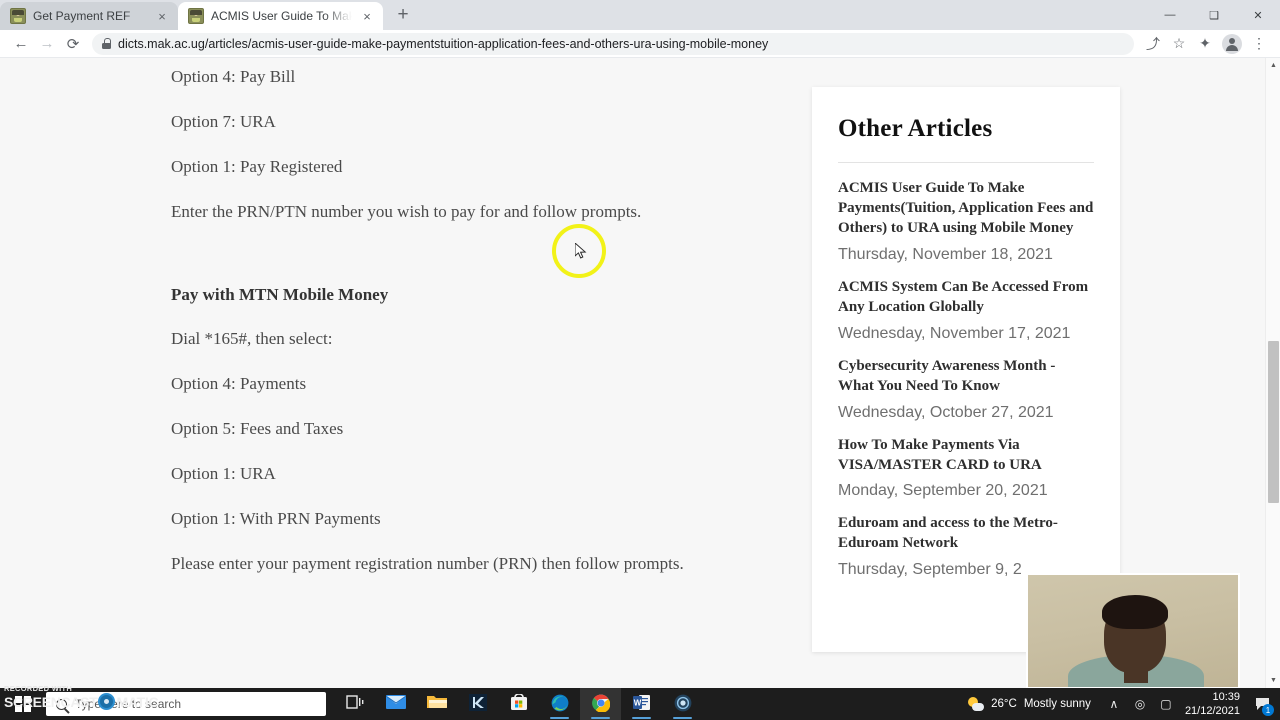 Image resolution: width=1280 pixels, height=720 pixels. What do you see at coordinates (1140, 704) in the screenshot?
I see `camera-recording-icon: ◎` at bounding box center [1140, 704].